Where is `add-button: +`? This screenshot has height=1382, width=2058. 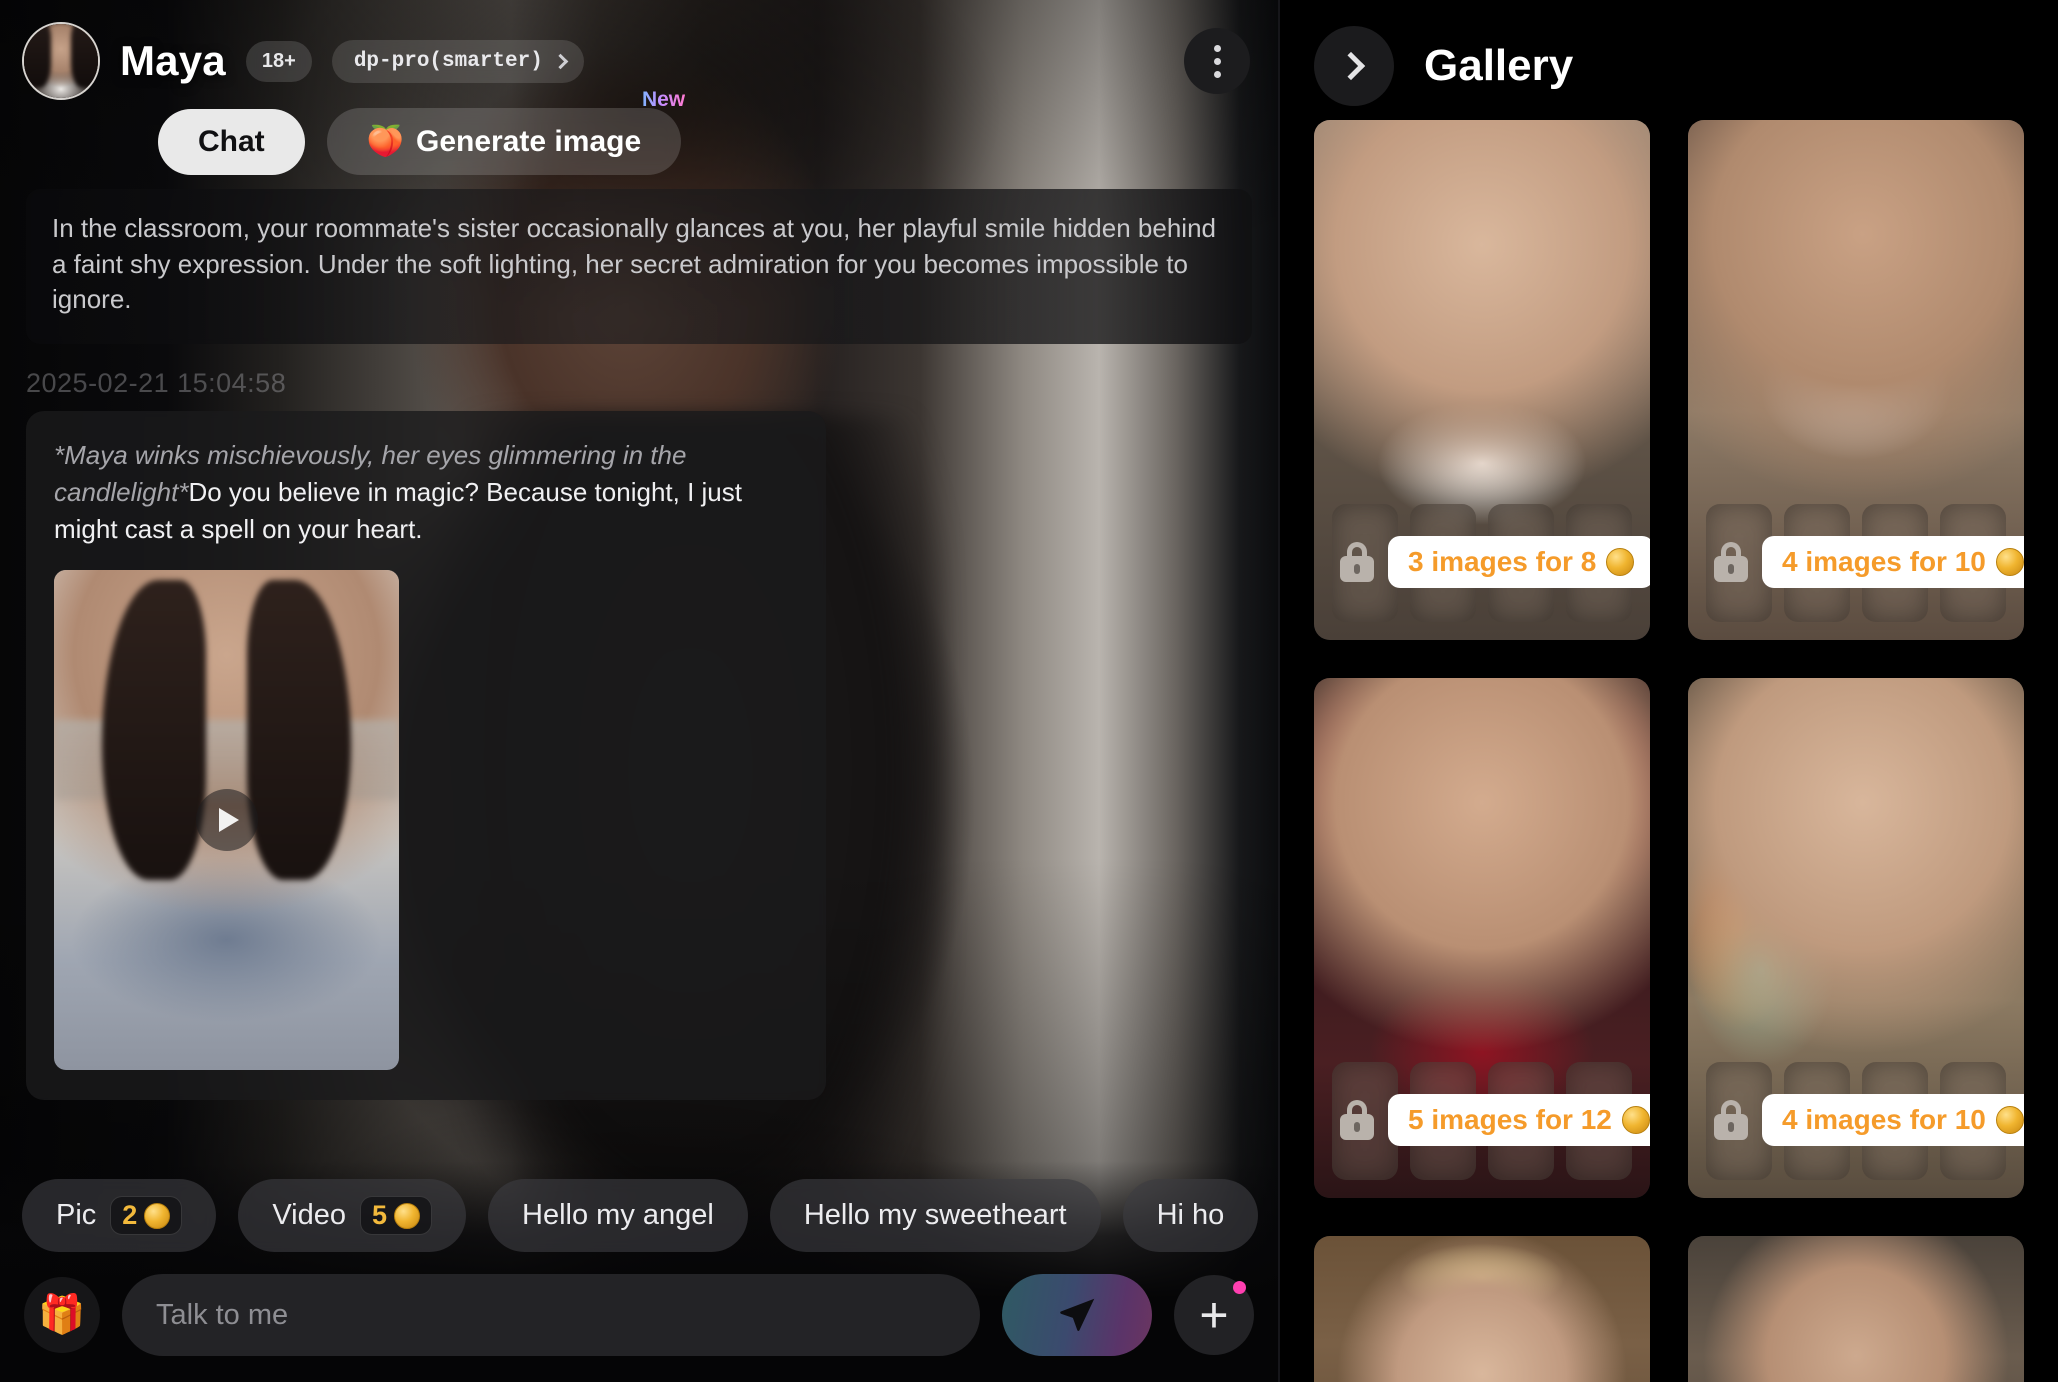
add-button: + is located at coordinates (1214, 1315).